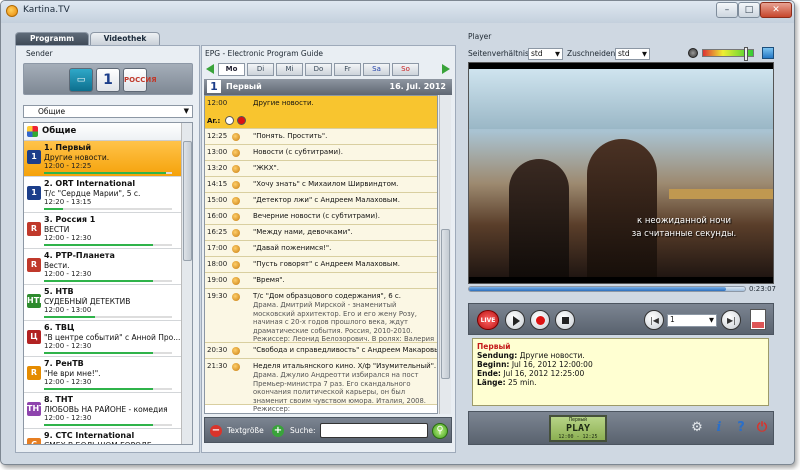  Describe the element at coordinates (376, 69) in the screenshot. I see `day-tab: Sa` at that location.